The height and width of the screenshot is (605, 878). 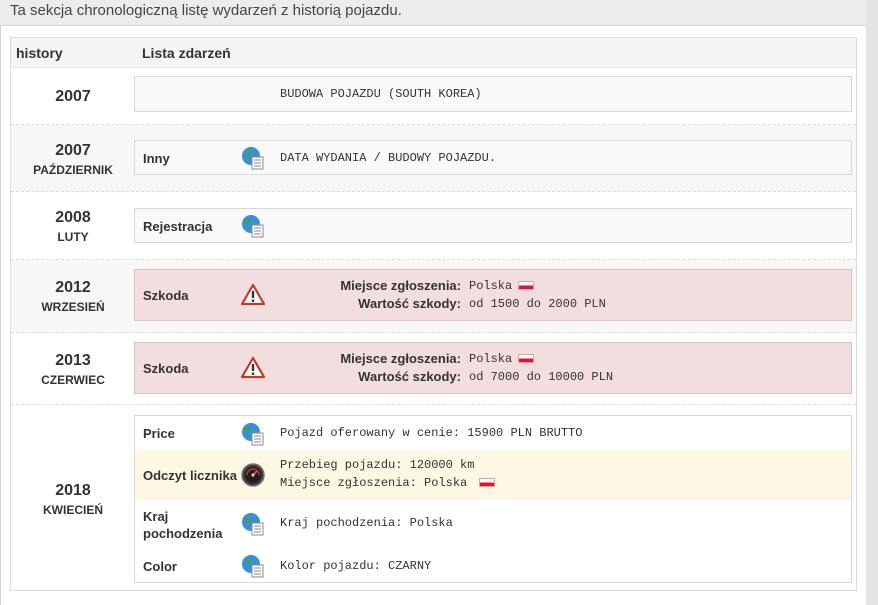 What do you see at coordinates (73, 369) in the screenshot?
I see `event-date: 2013 CZERWIEC` at bounding box center [73, 369].